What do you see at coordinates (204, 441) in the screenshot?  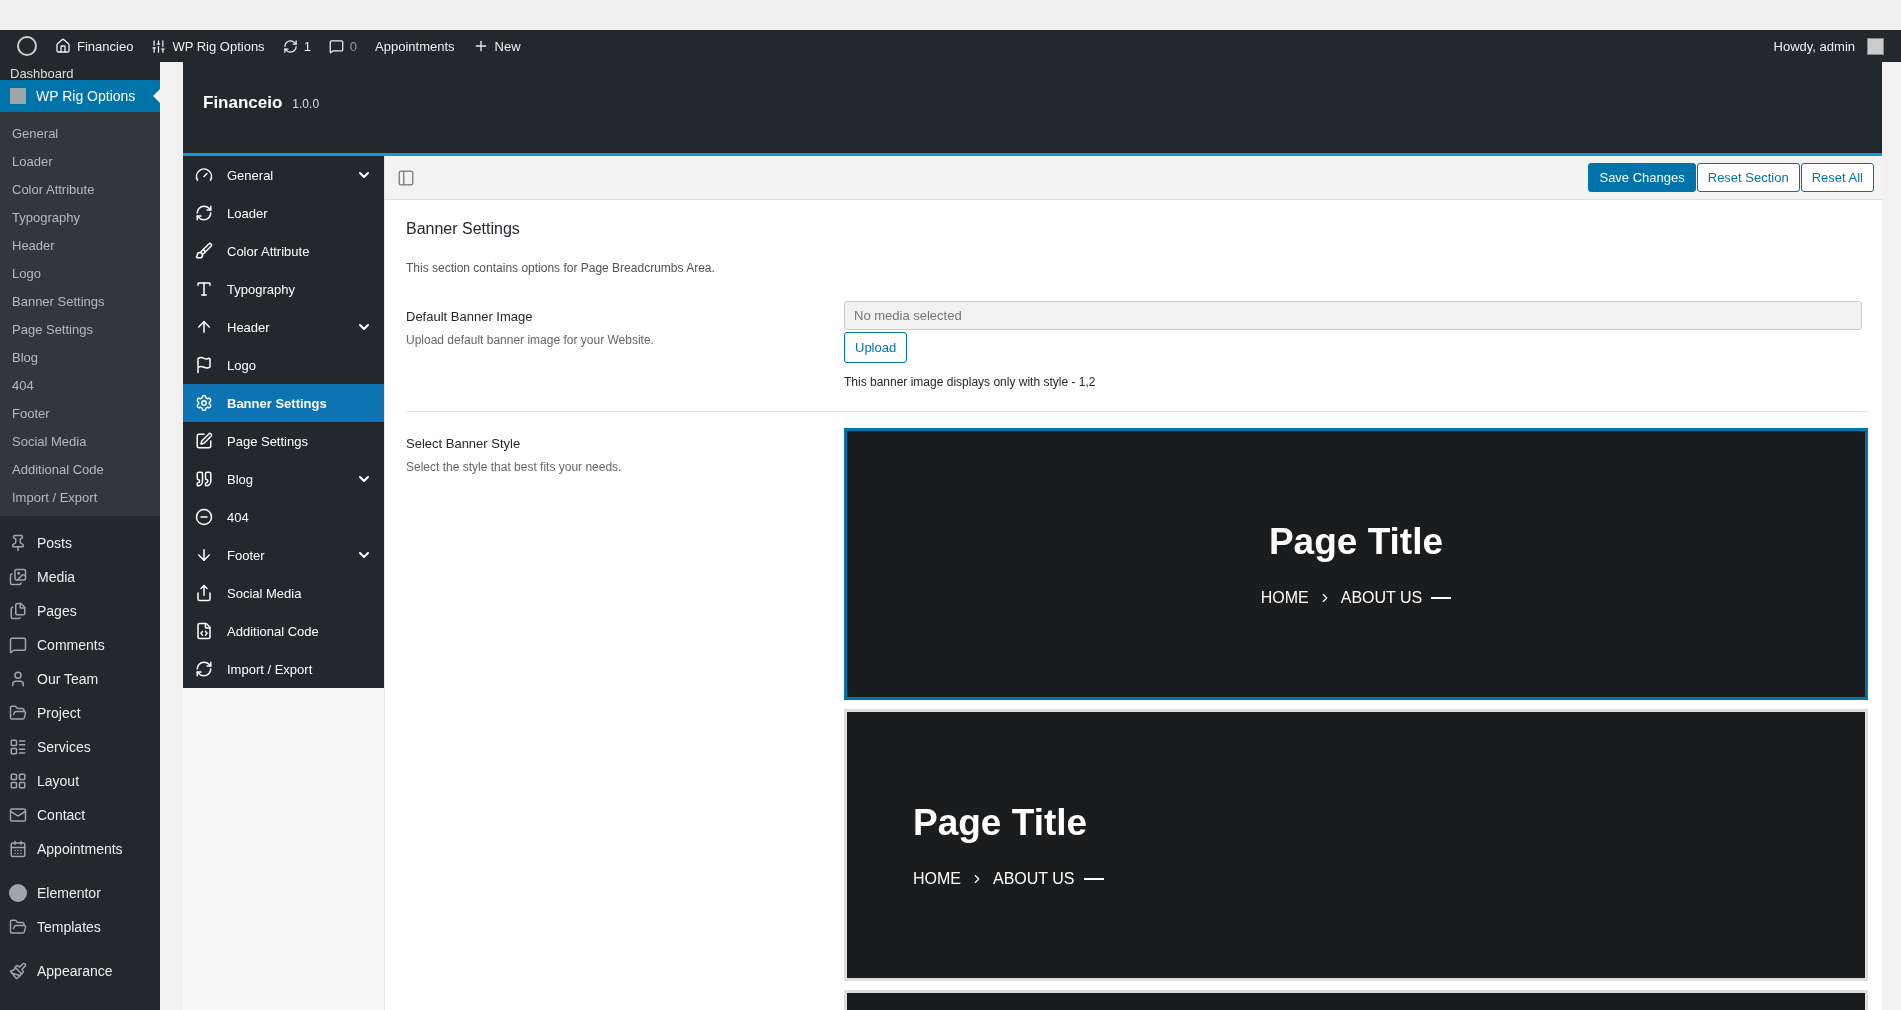 I see `edit-icon` at bounding box center [204, 441].